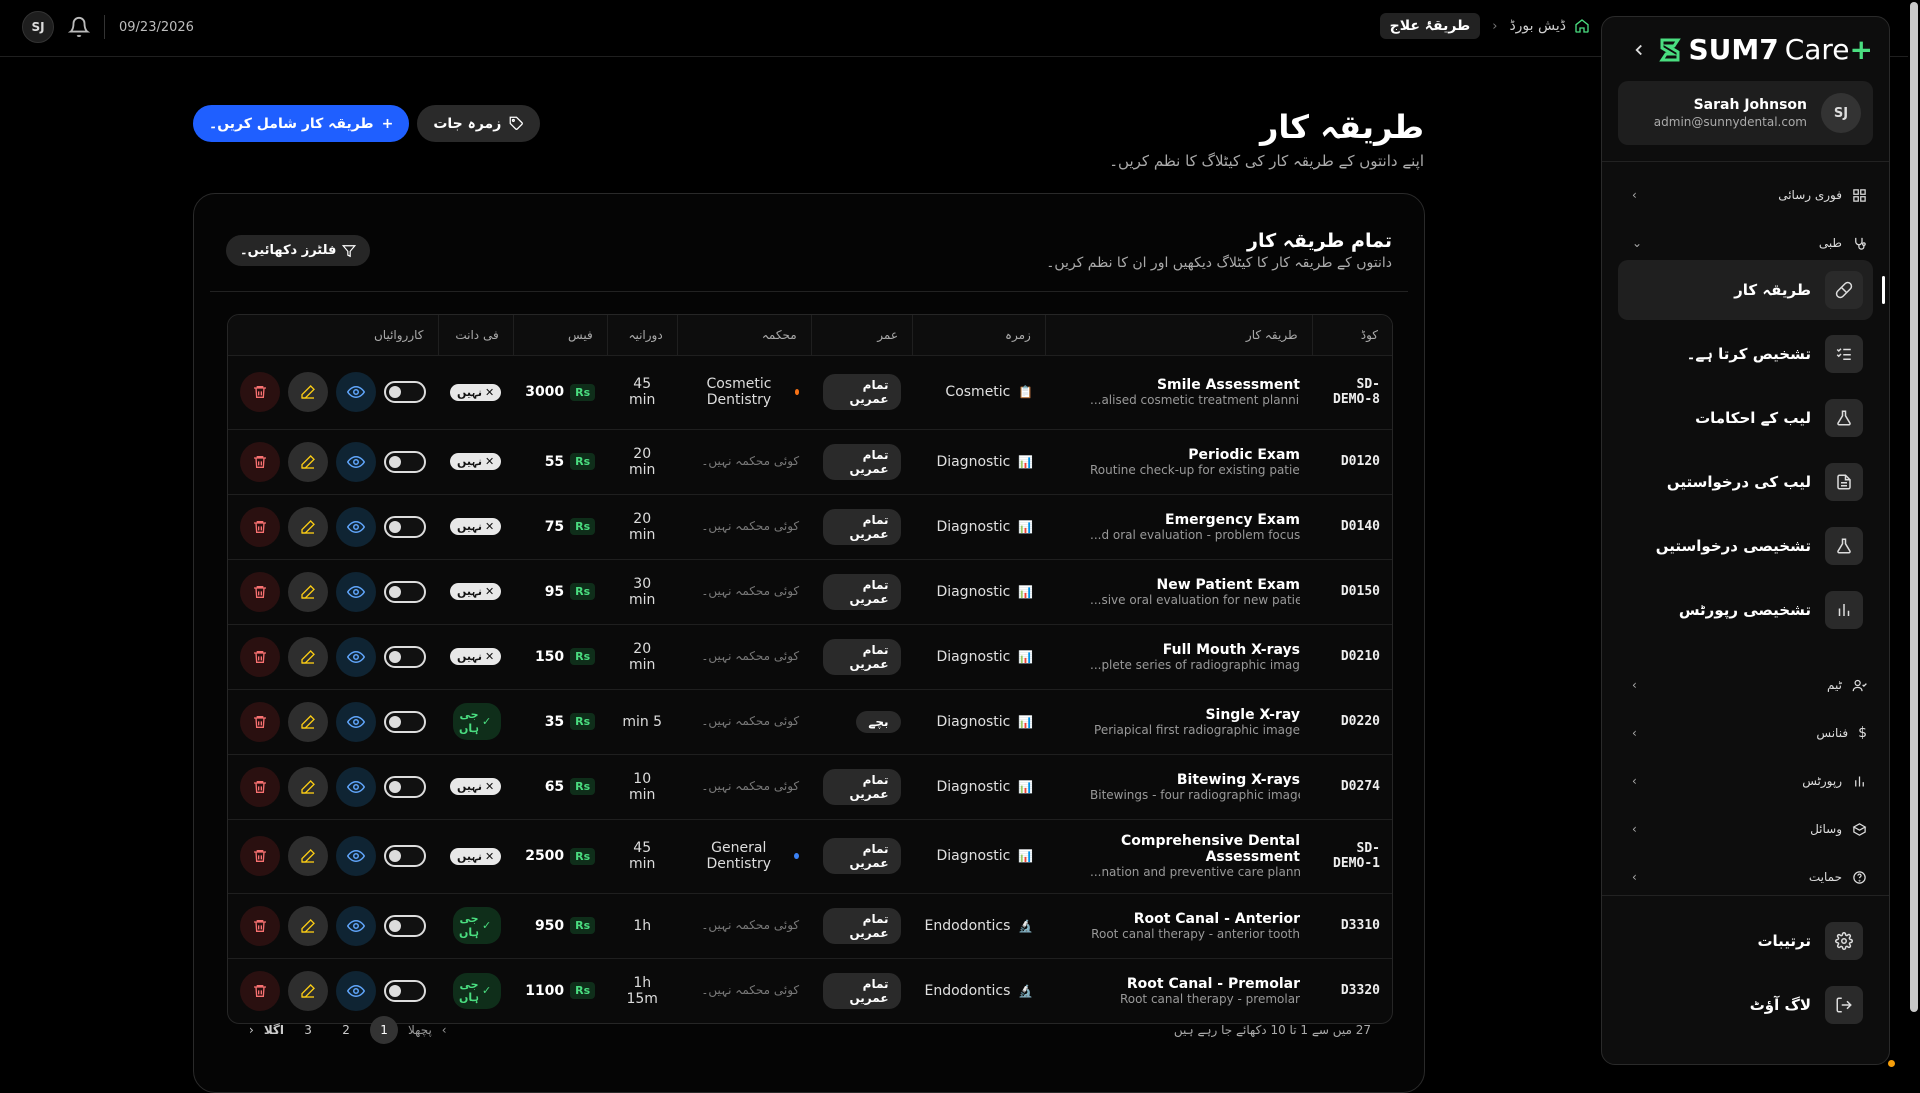 This screenshot has width=1920, height=1093. Describe the element at coordinates (1745, 482) in the screenshot. I see `sidebar-item: لیب کی درخواستیں` at that location.